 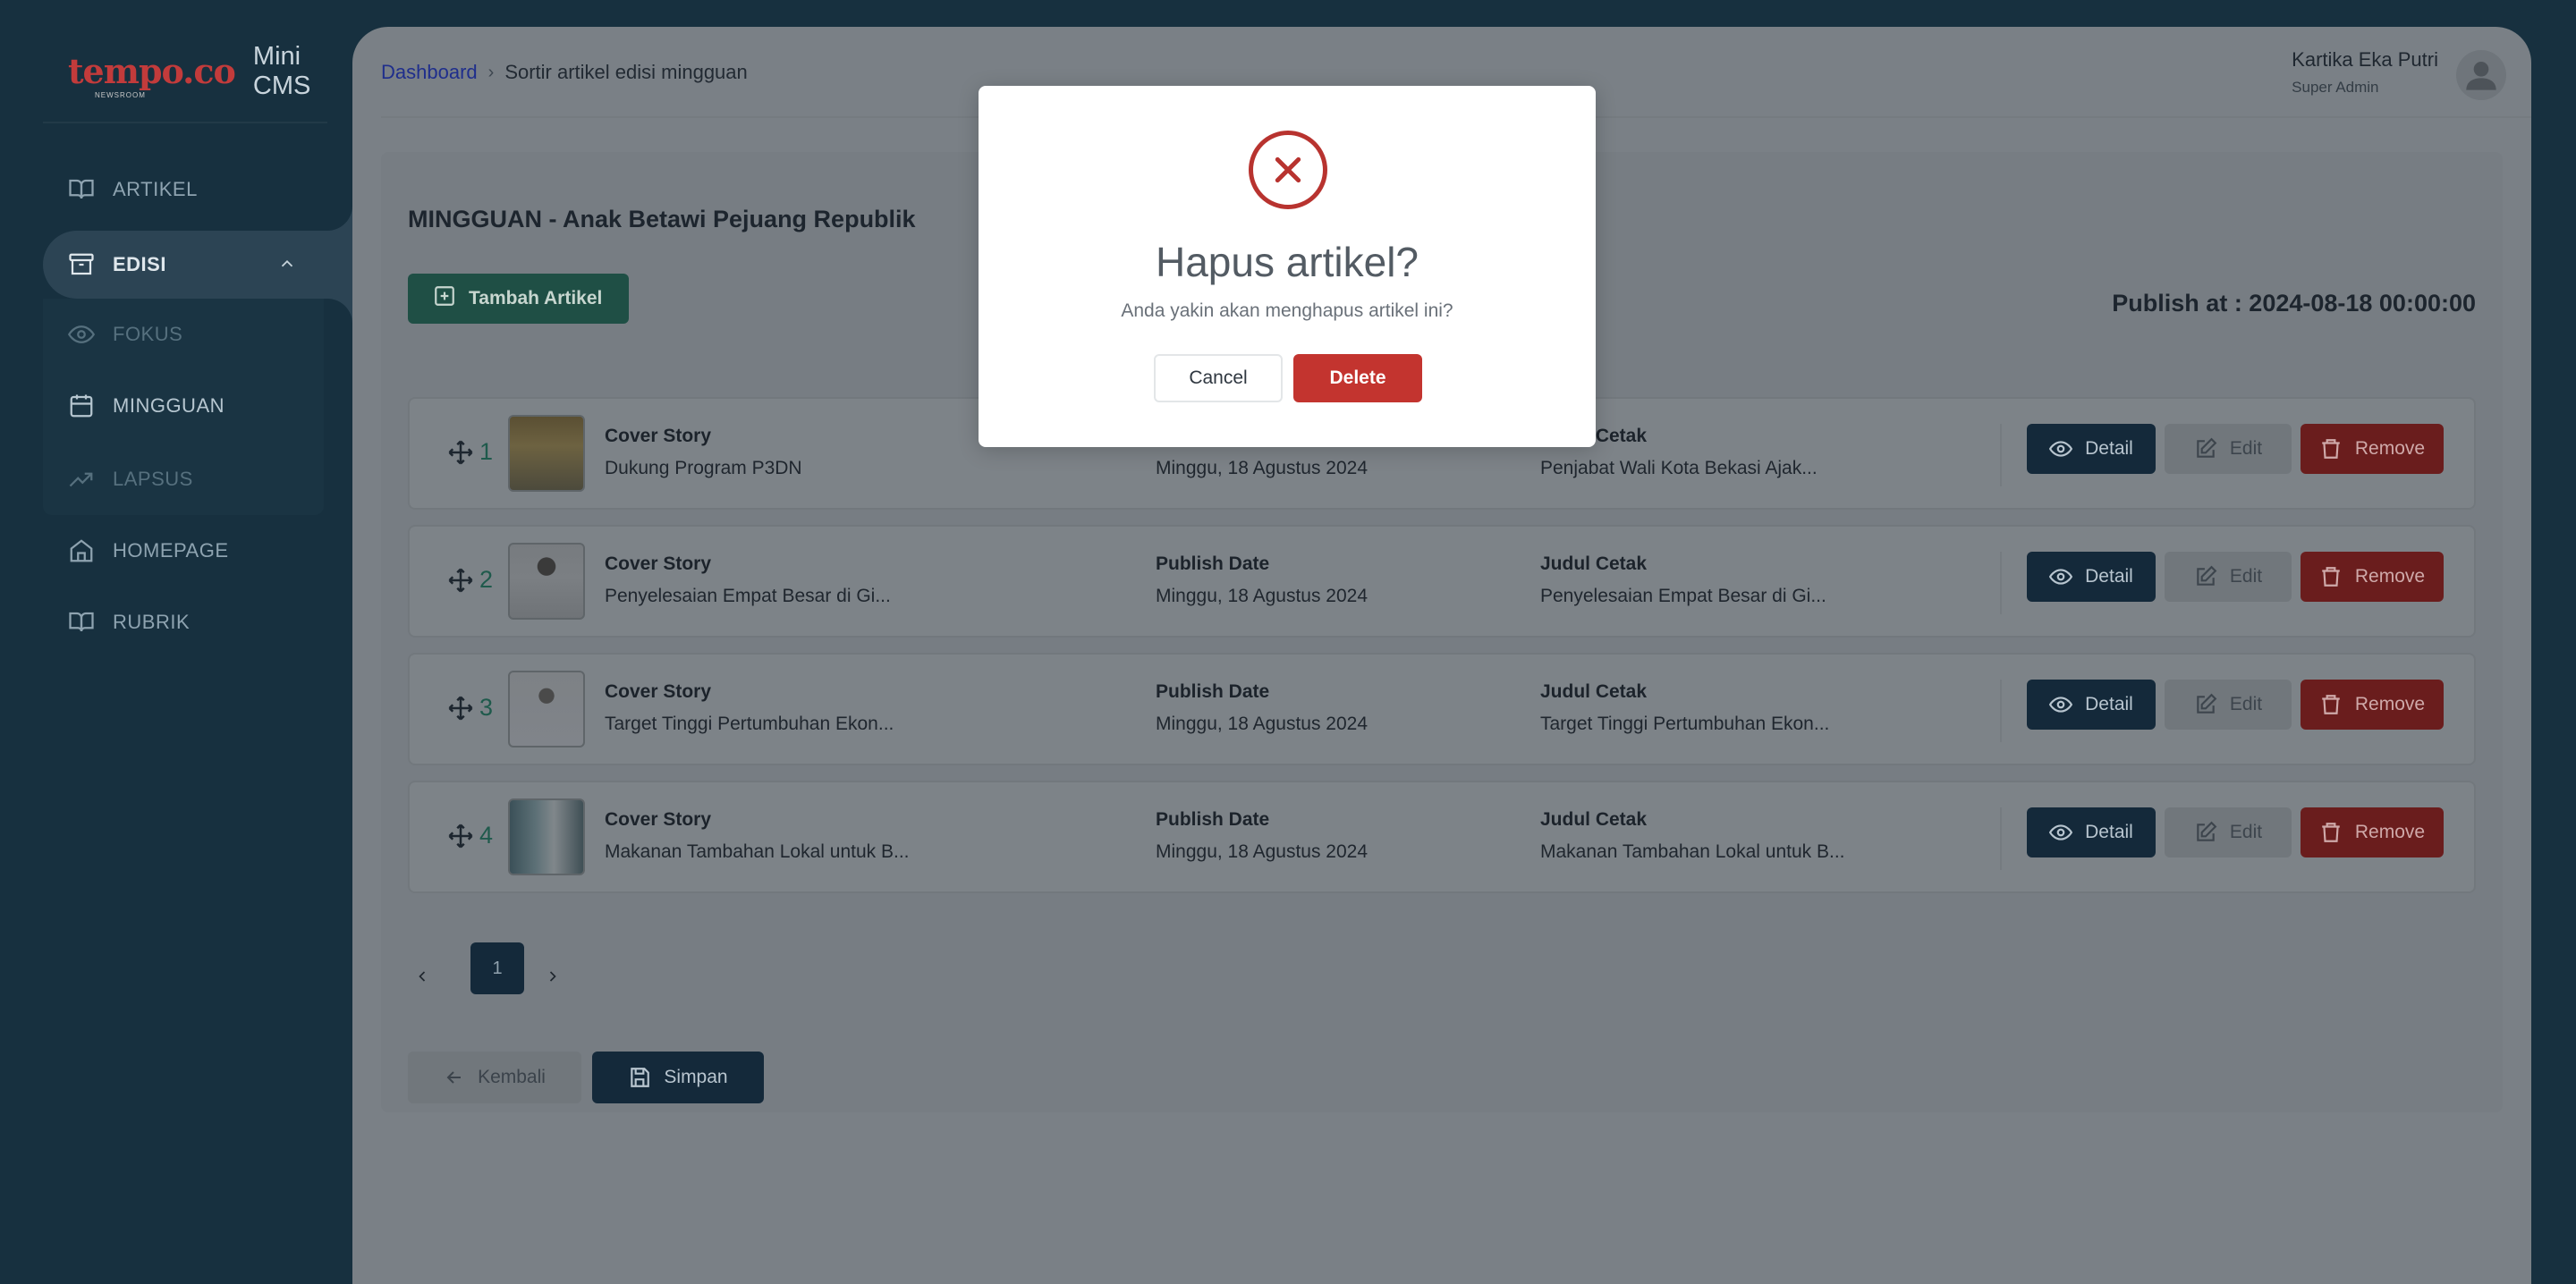 I want to click on row-number: 3, so click(x=486, y=708).